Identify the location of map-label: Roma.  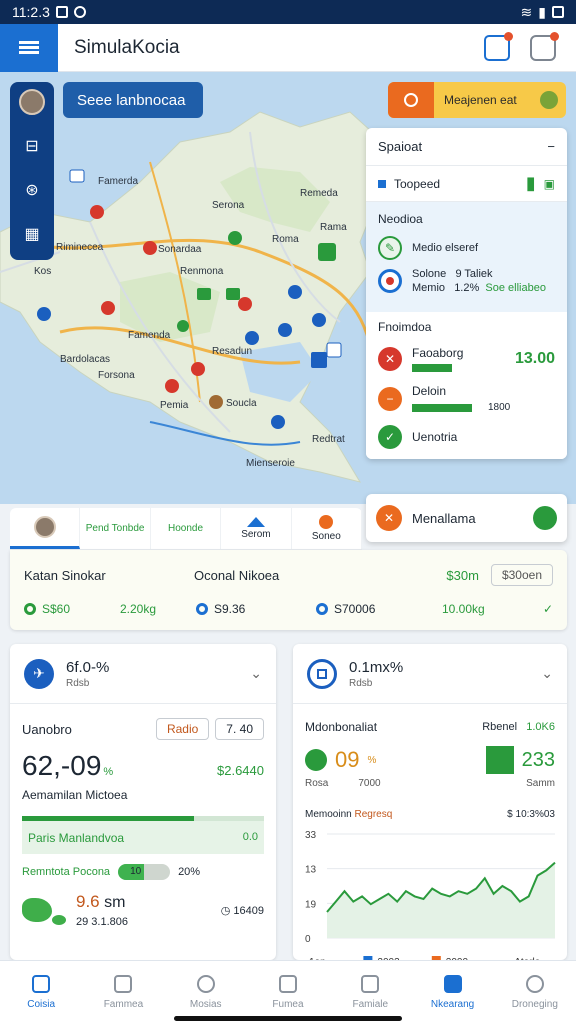
(285, 239).